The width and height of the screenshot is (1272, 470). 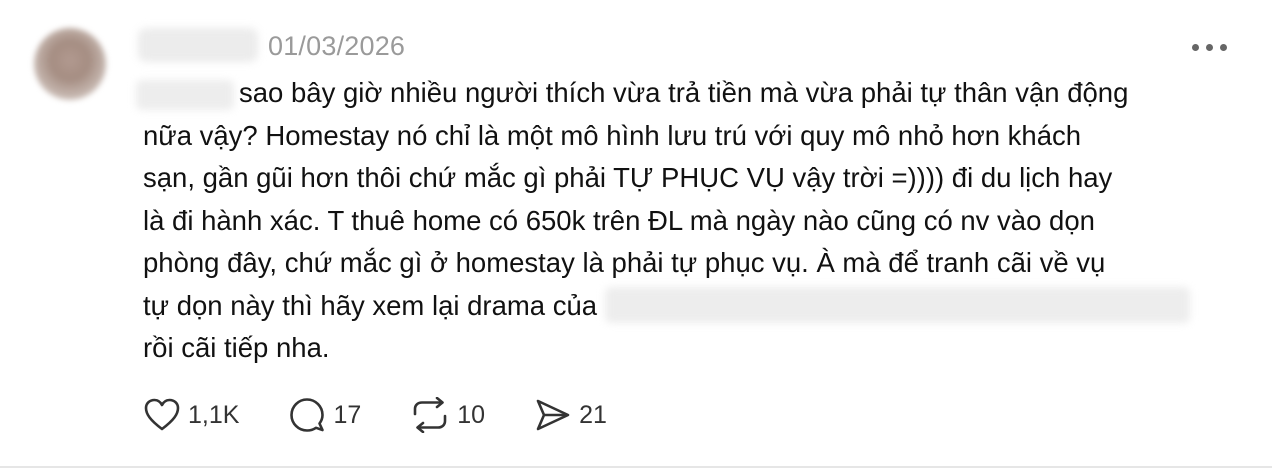 I want to click on reply-button: 17, so click(x=325, y=415).